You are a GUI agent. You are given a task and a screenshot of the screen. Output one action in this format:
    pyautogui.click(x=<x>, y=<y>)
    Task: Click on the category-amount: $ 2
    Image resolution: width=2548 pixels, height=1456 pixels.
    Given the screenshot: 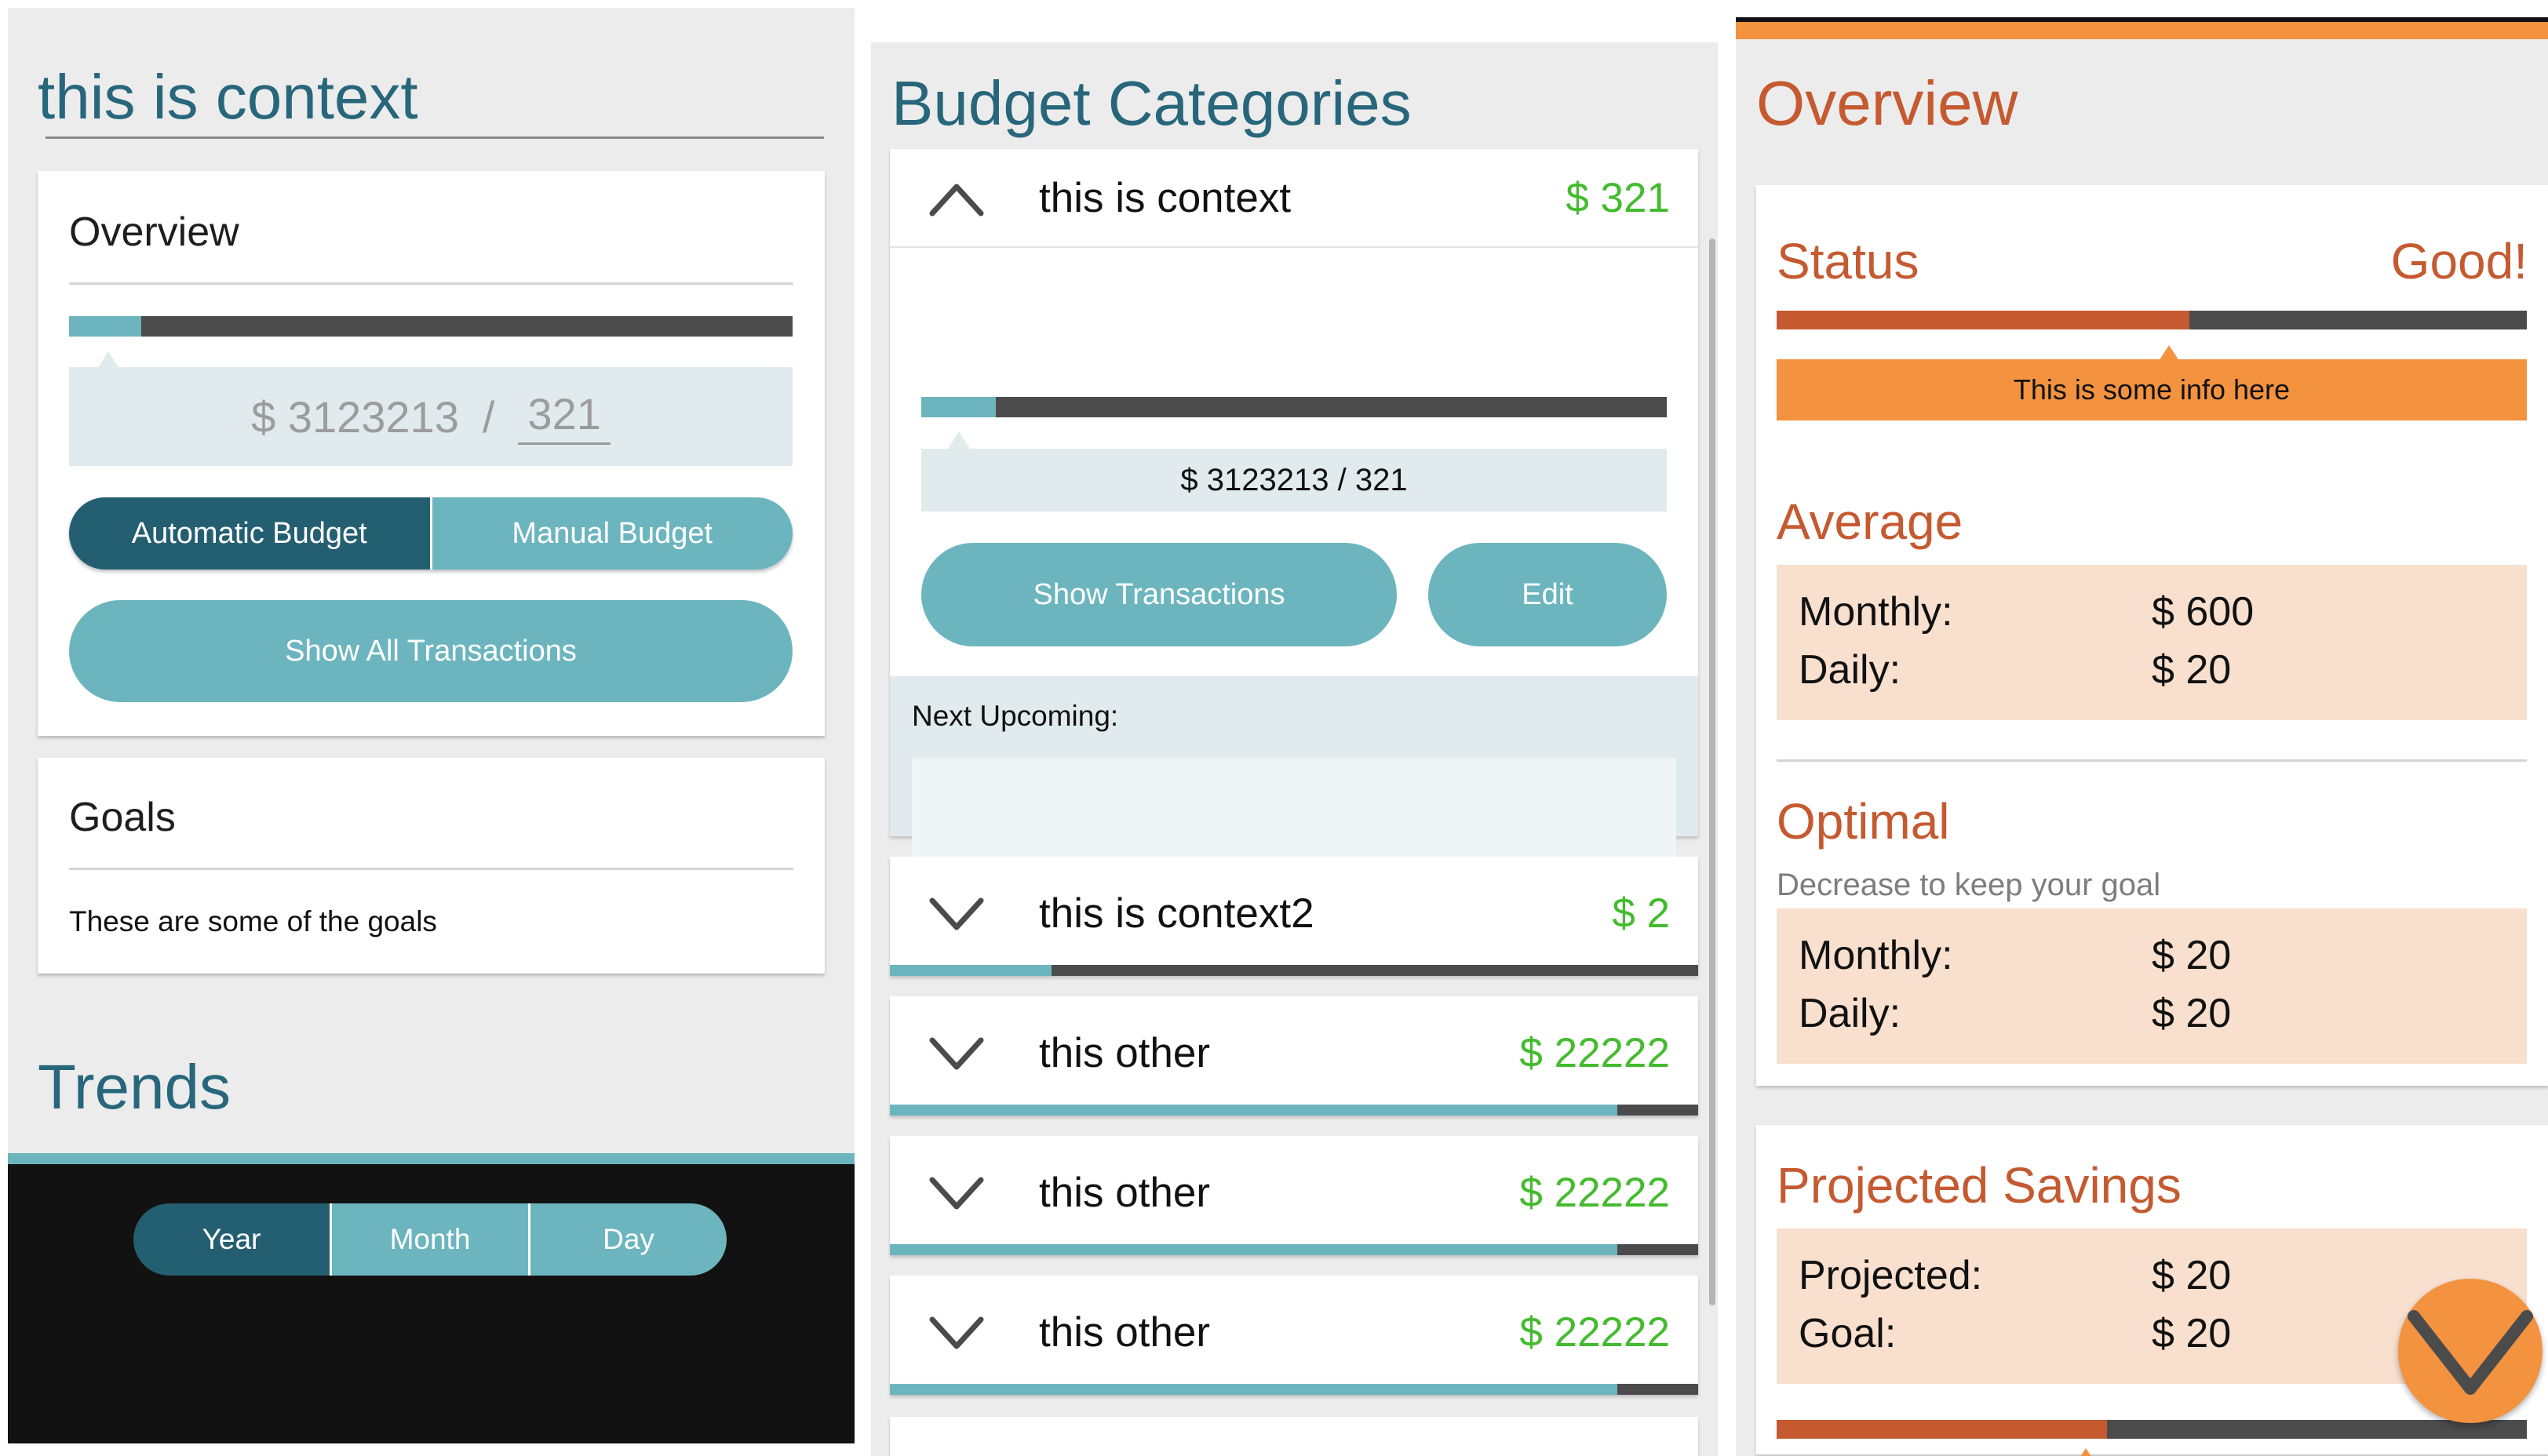 What is the action you would take?
    pyautogui.click(x=1641, y=913)
    